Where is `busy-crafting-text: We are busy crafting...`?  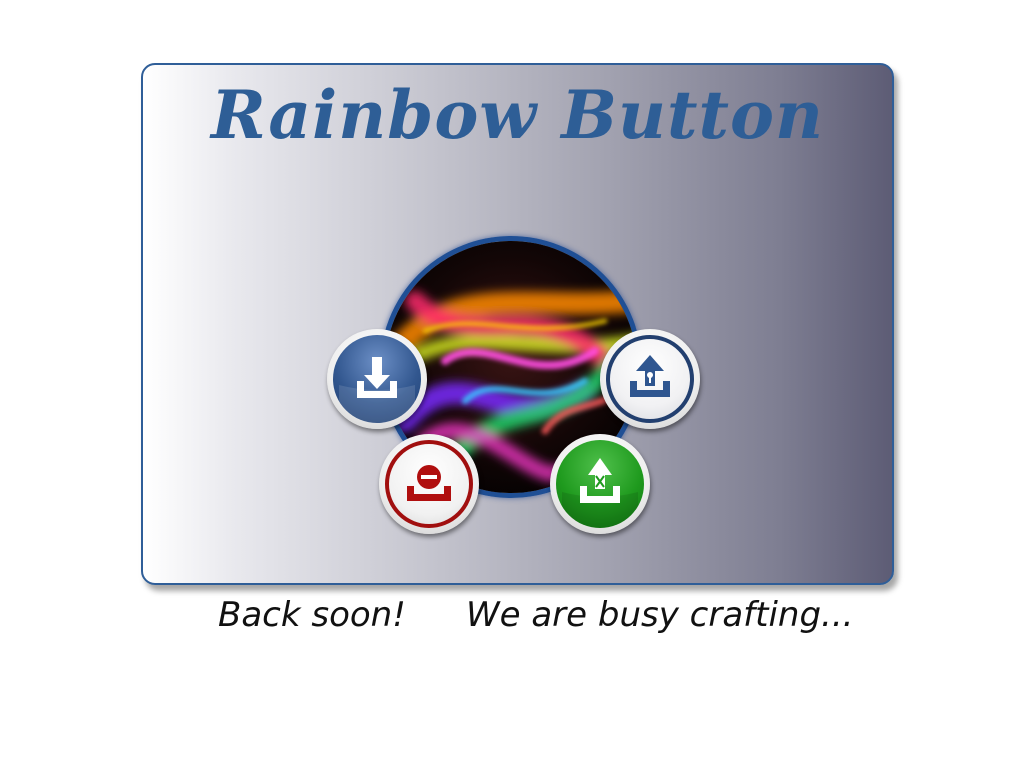 busy-crafting-text: We are busy crafting... is located at coordinates (660, 615).